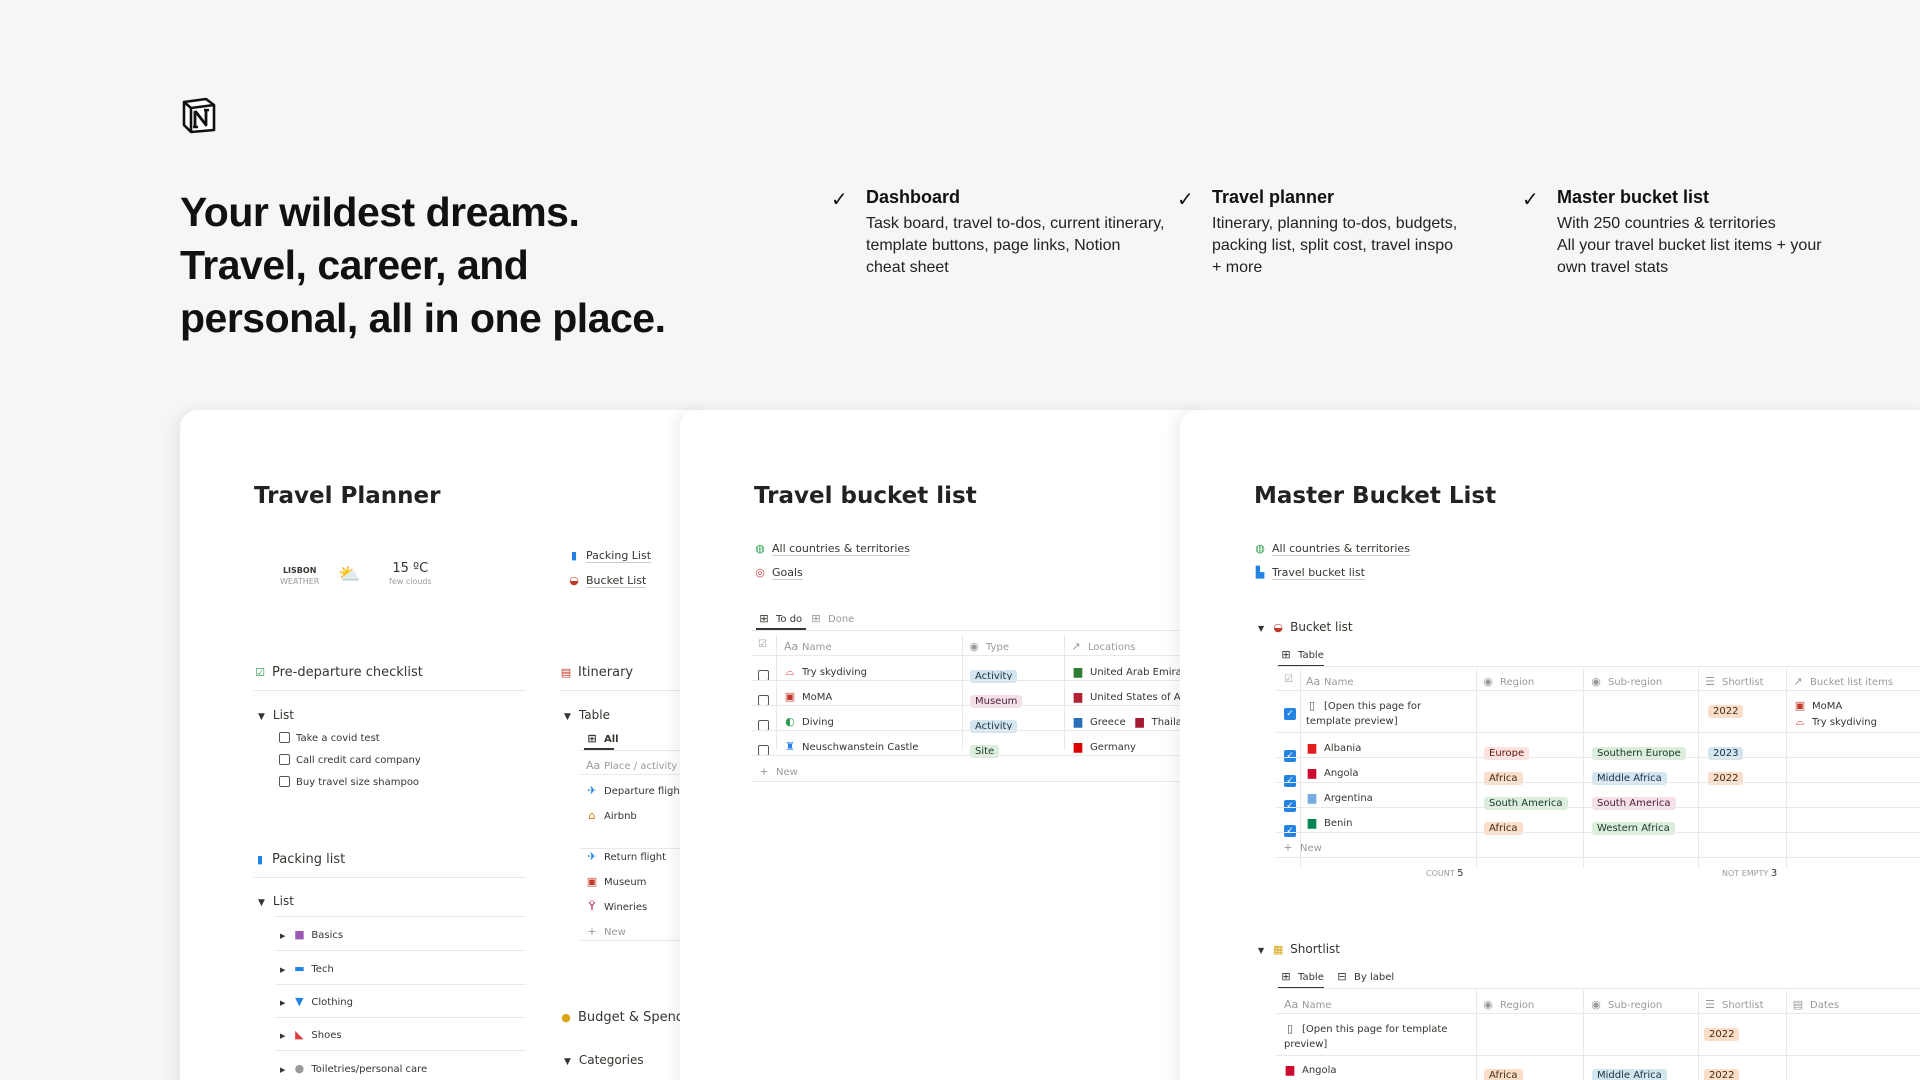 This screenshot has width=1920, height=1080. Describe the element at coordinates (604, 1060) in the screenshot. I see `toggle-categories: ▼ Categories` at that location.